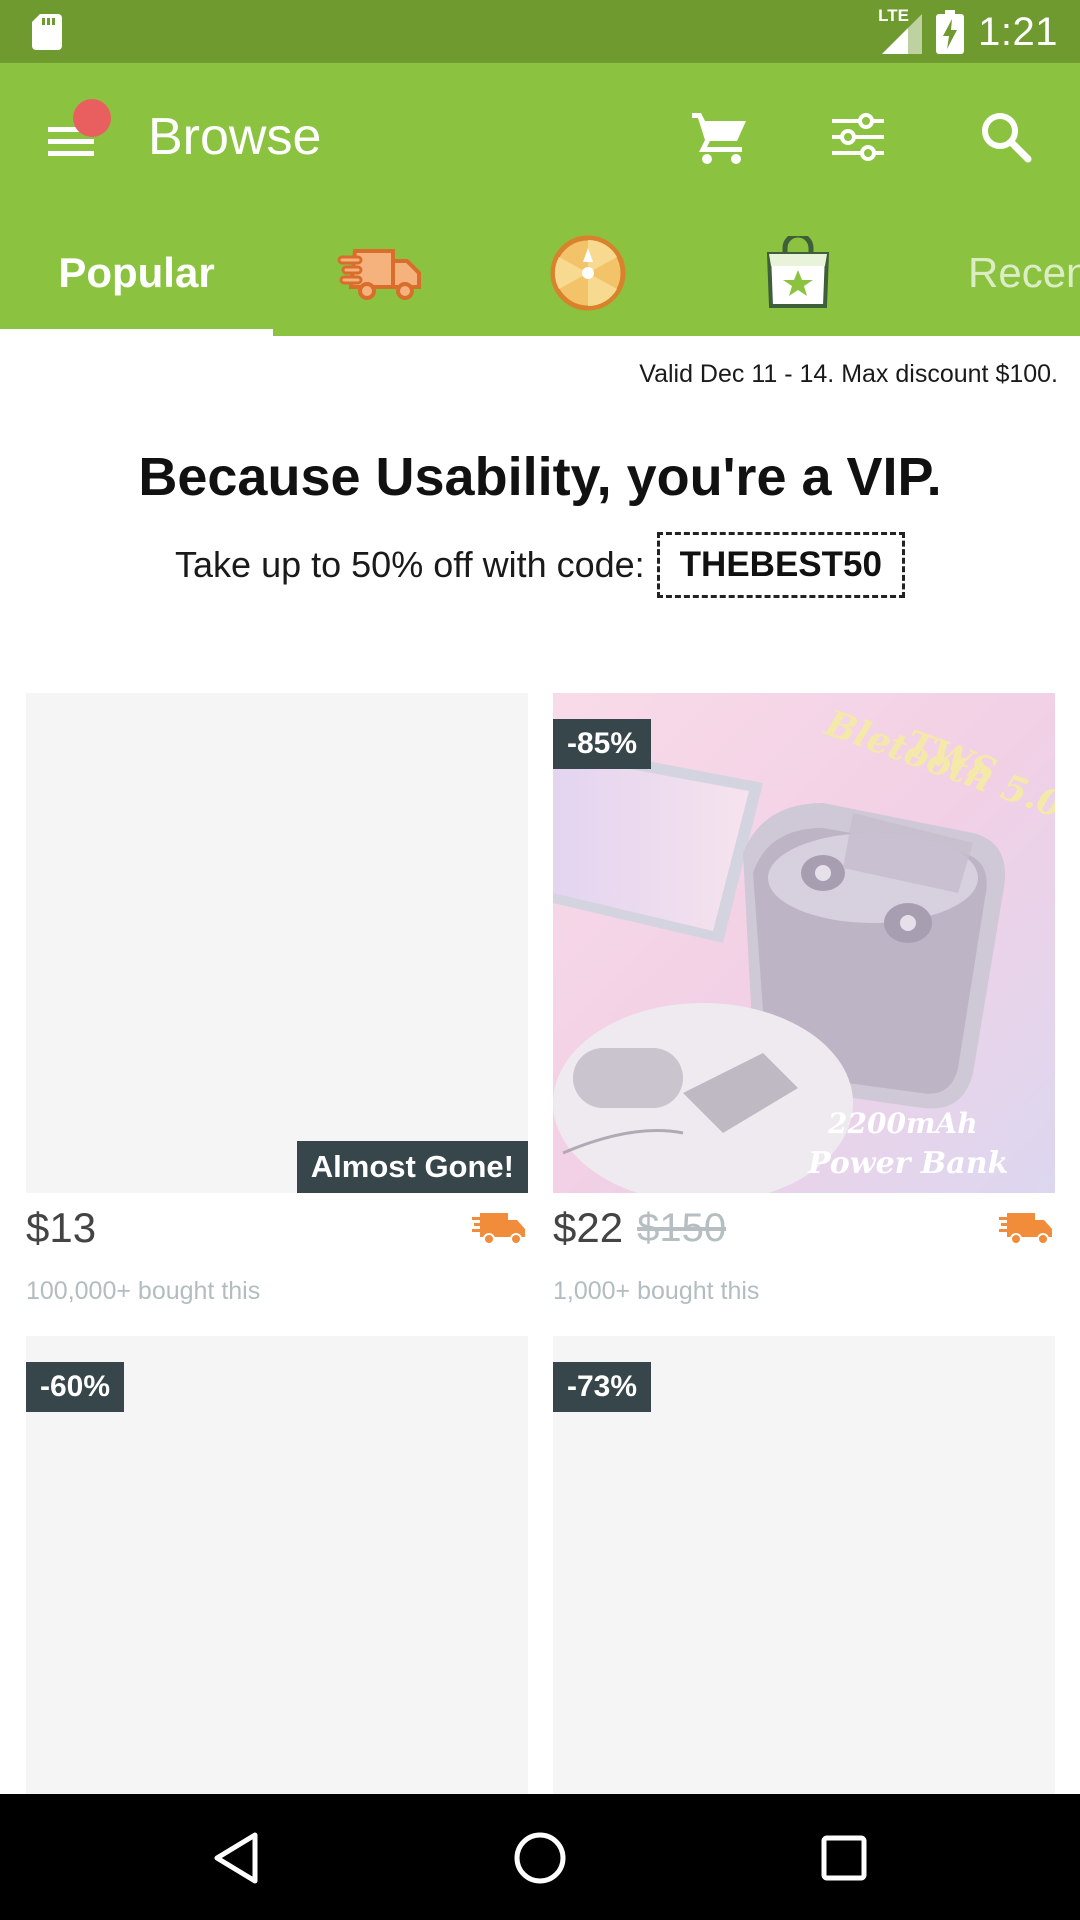 This screenshot has width=1080, height=1920. Describe the element at coordinates (780, 565) in the screenshot. I see `promo-code: THEBEST50` at that location.